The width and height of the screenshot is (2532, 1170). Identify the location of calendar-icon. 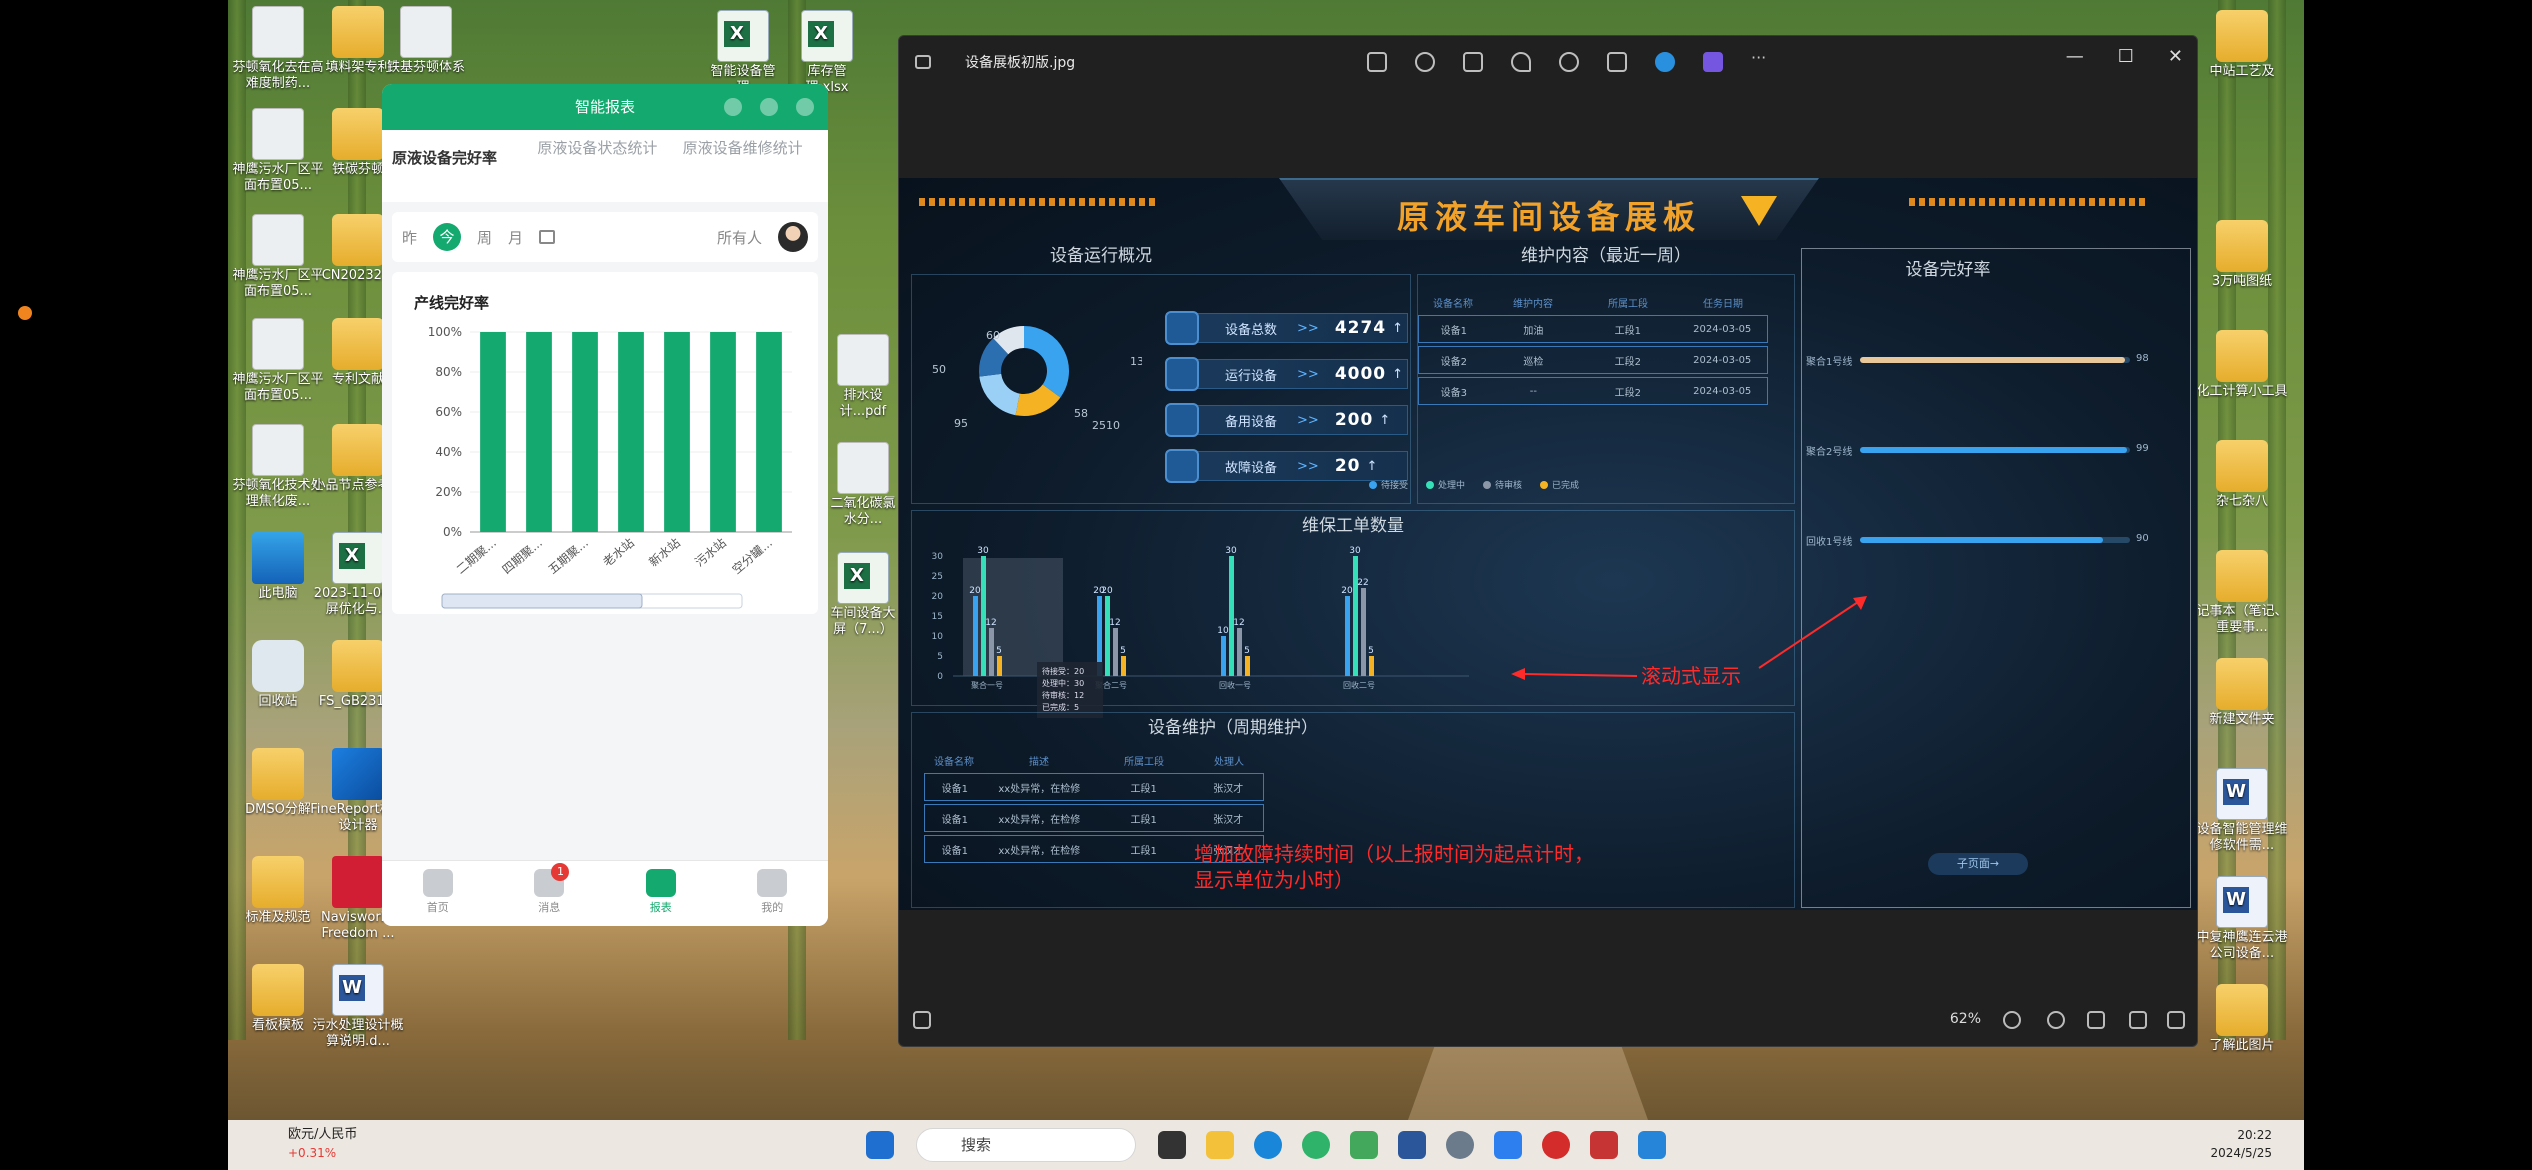
(547, 237).